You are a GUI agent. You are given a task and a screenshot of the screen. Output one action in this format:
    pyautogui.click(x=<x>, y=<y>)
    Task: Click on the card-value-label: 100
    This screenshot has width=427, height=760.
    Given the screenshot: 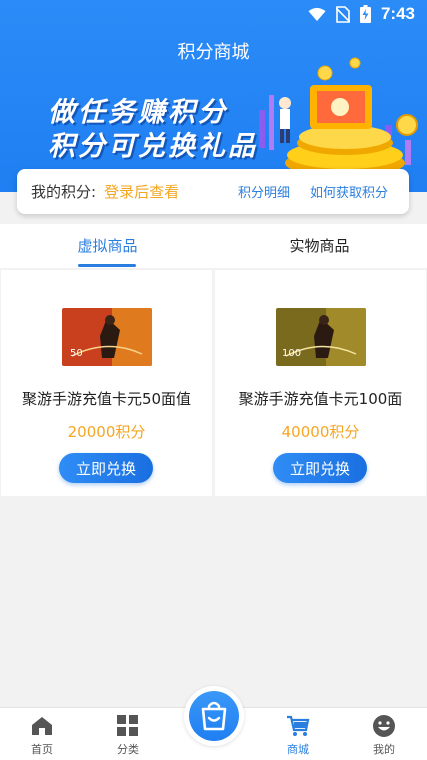 What is the action you would take?
    pyautogui.click(x=291, y=353)
    